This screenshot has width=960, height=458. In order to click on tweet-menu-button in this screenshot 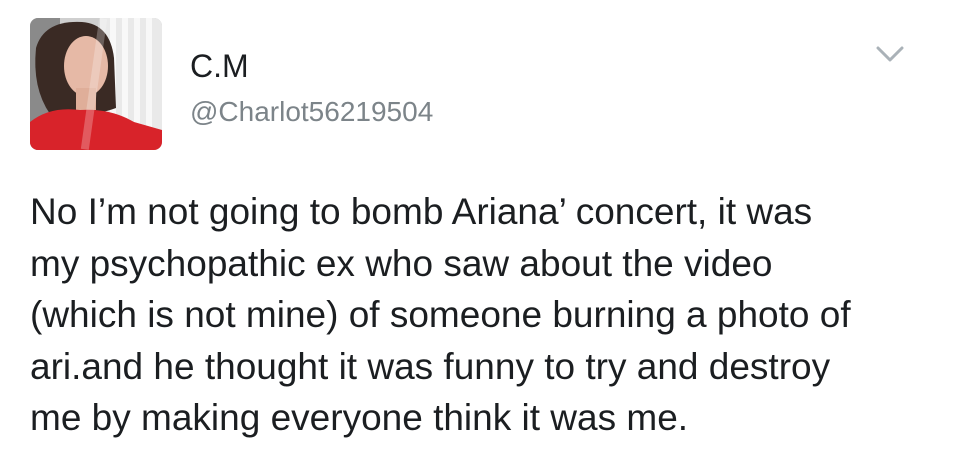, I will do `click(890, 54)`.